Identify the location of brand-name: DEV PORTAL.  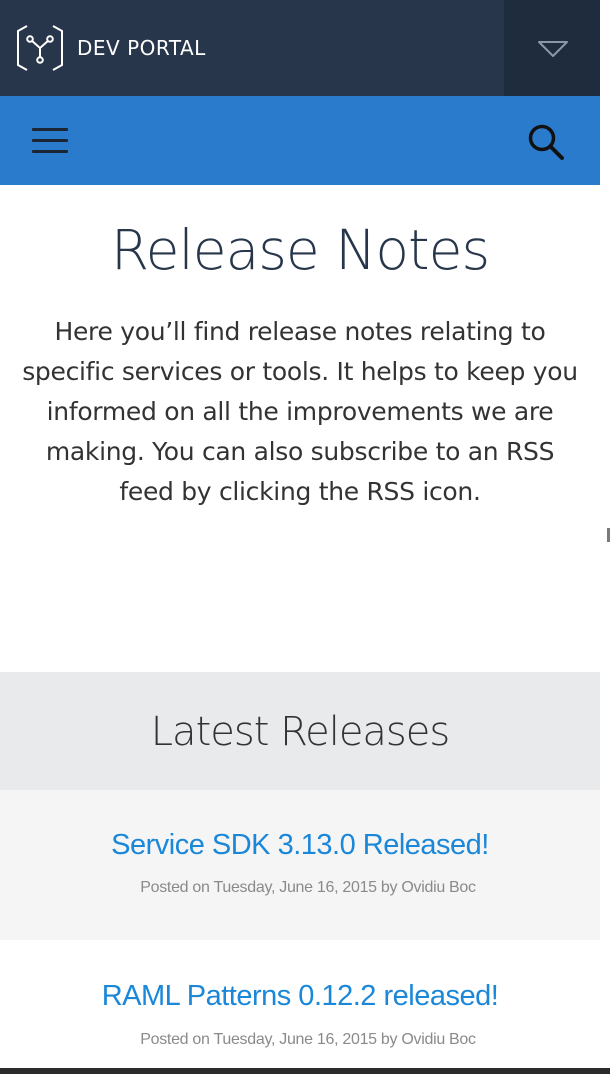
(141, 48).